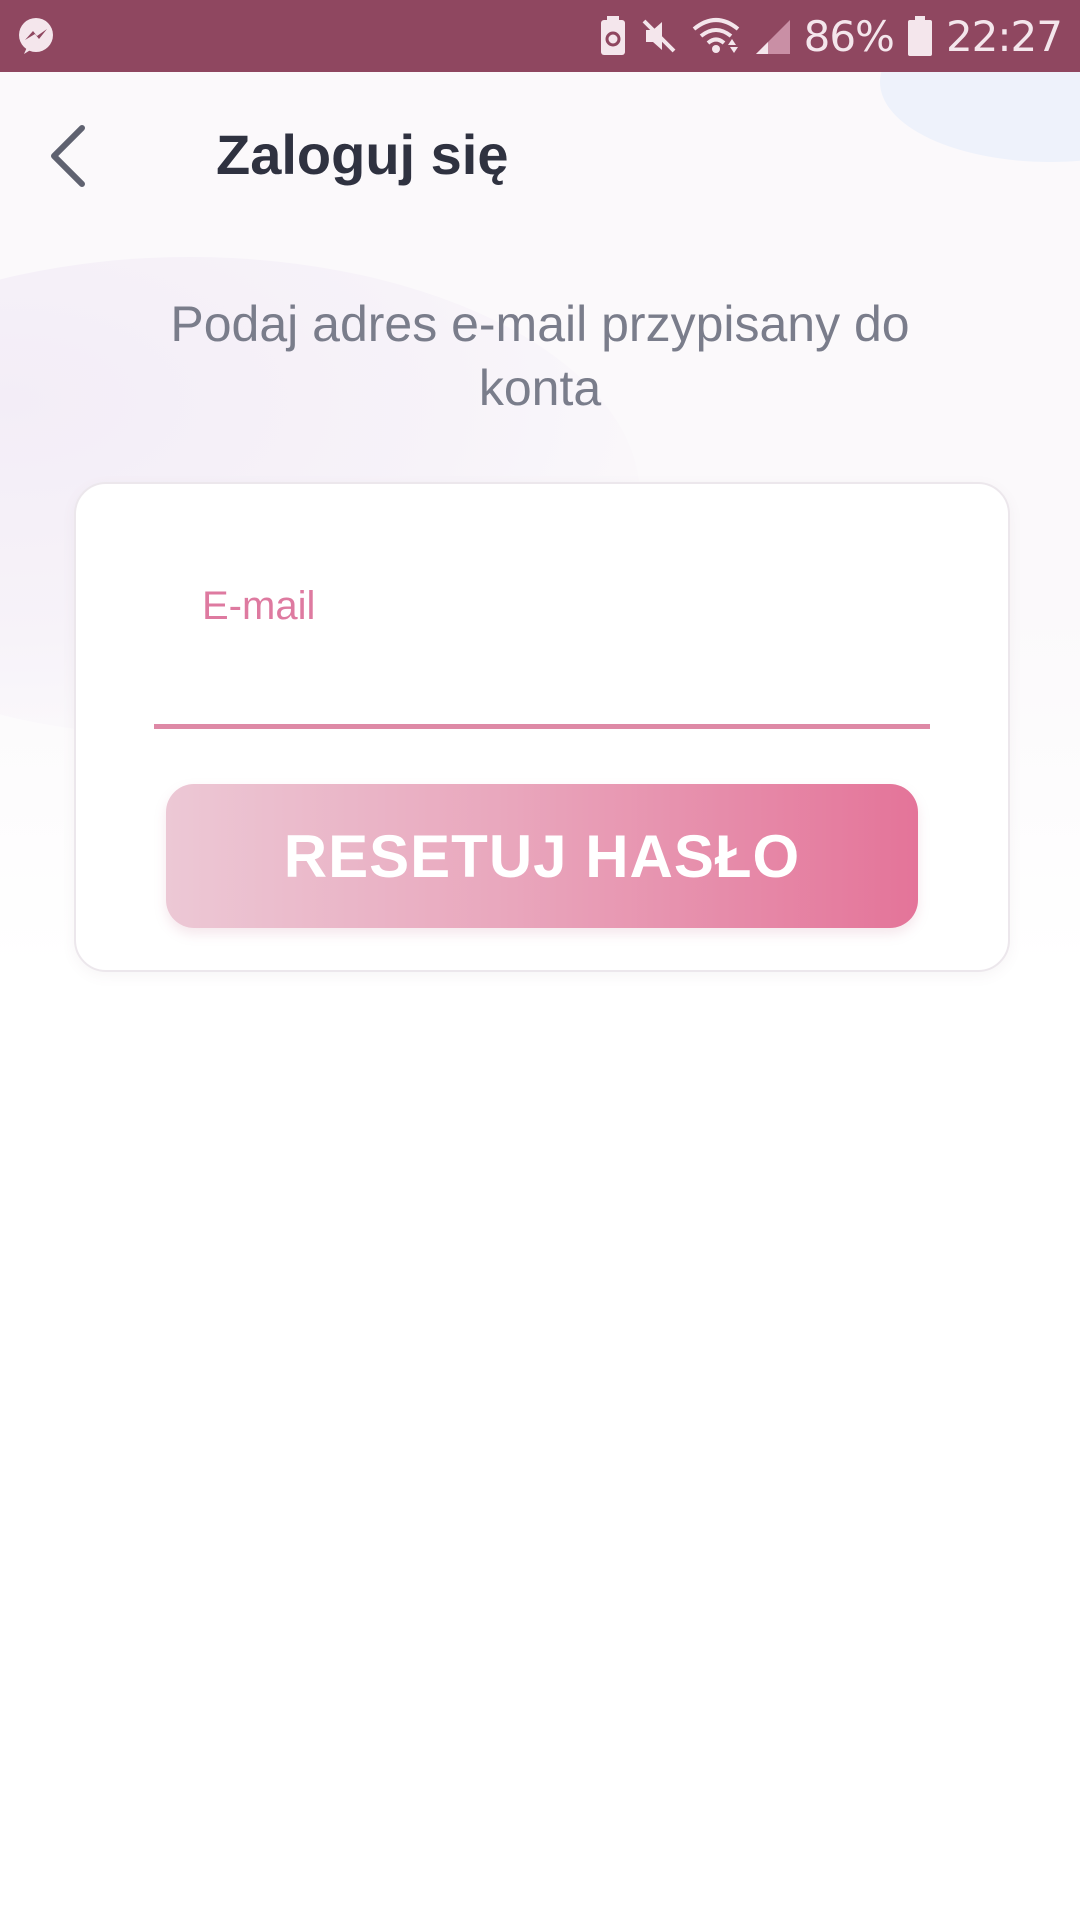  What do you see at coordinates (540, 356) in the screenshot?
I see `instruction-text: Podaj adres e-mail przypisany do konta` at bounding box center [540, 356].